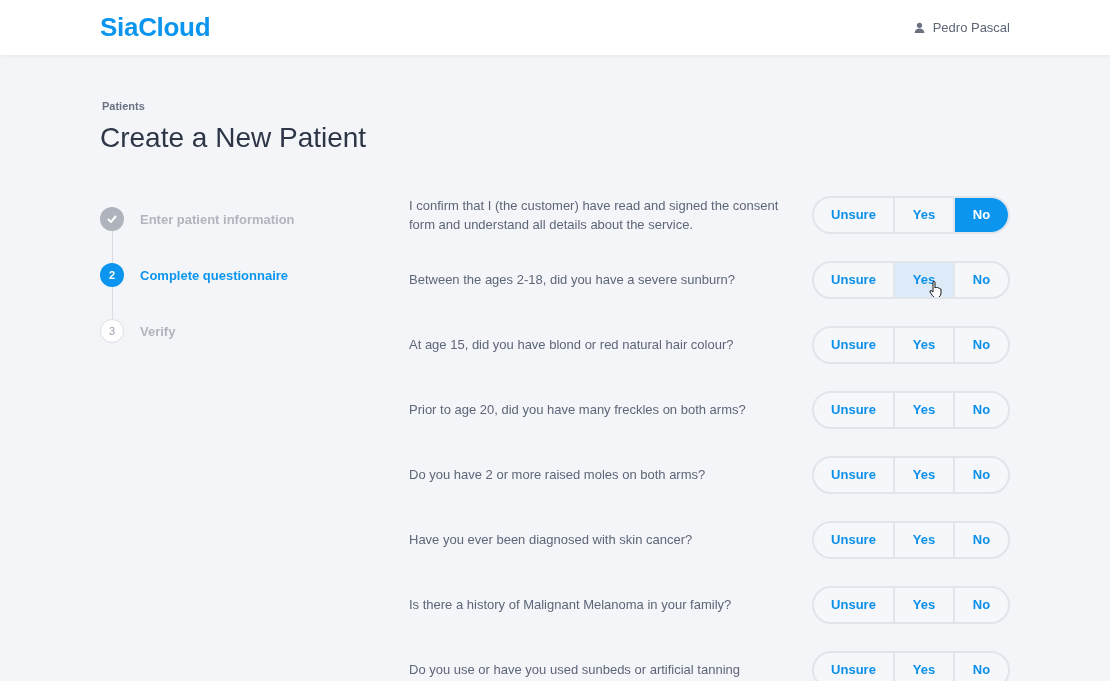  Describe the element at coordinates (551, 540) in the screenshot. I see `question-text: Have you ever been diagnosed with skin cancer?` at that location.